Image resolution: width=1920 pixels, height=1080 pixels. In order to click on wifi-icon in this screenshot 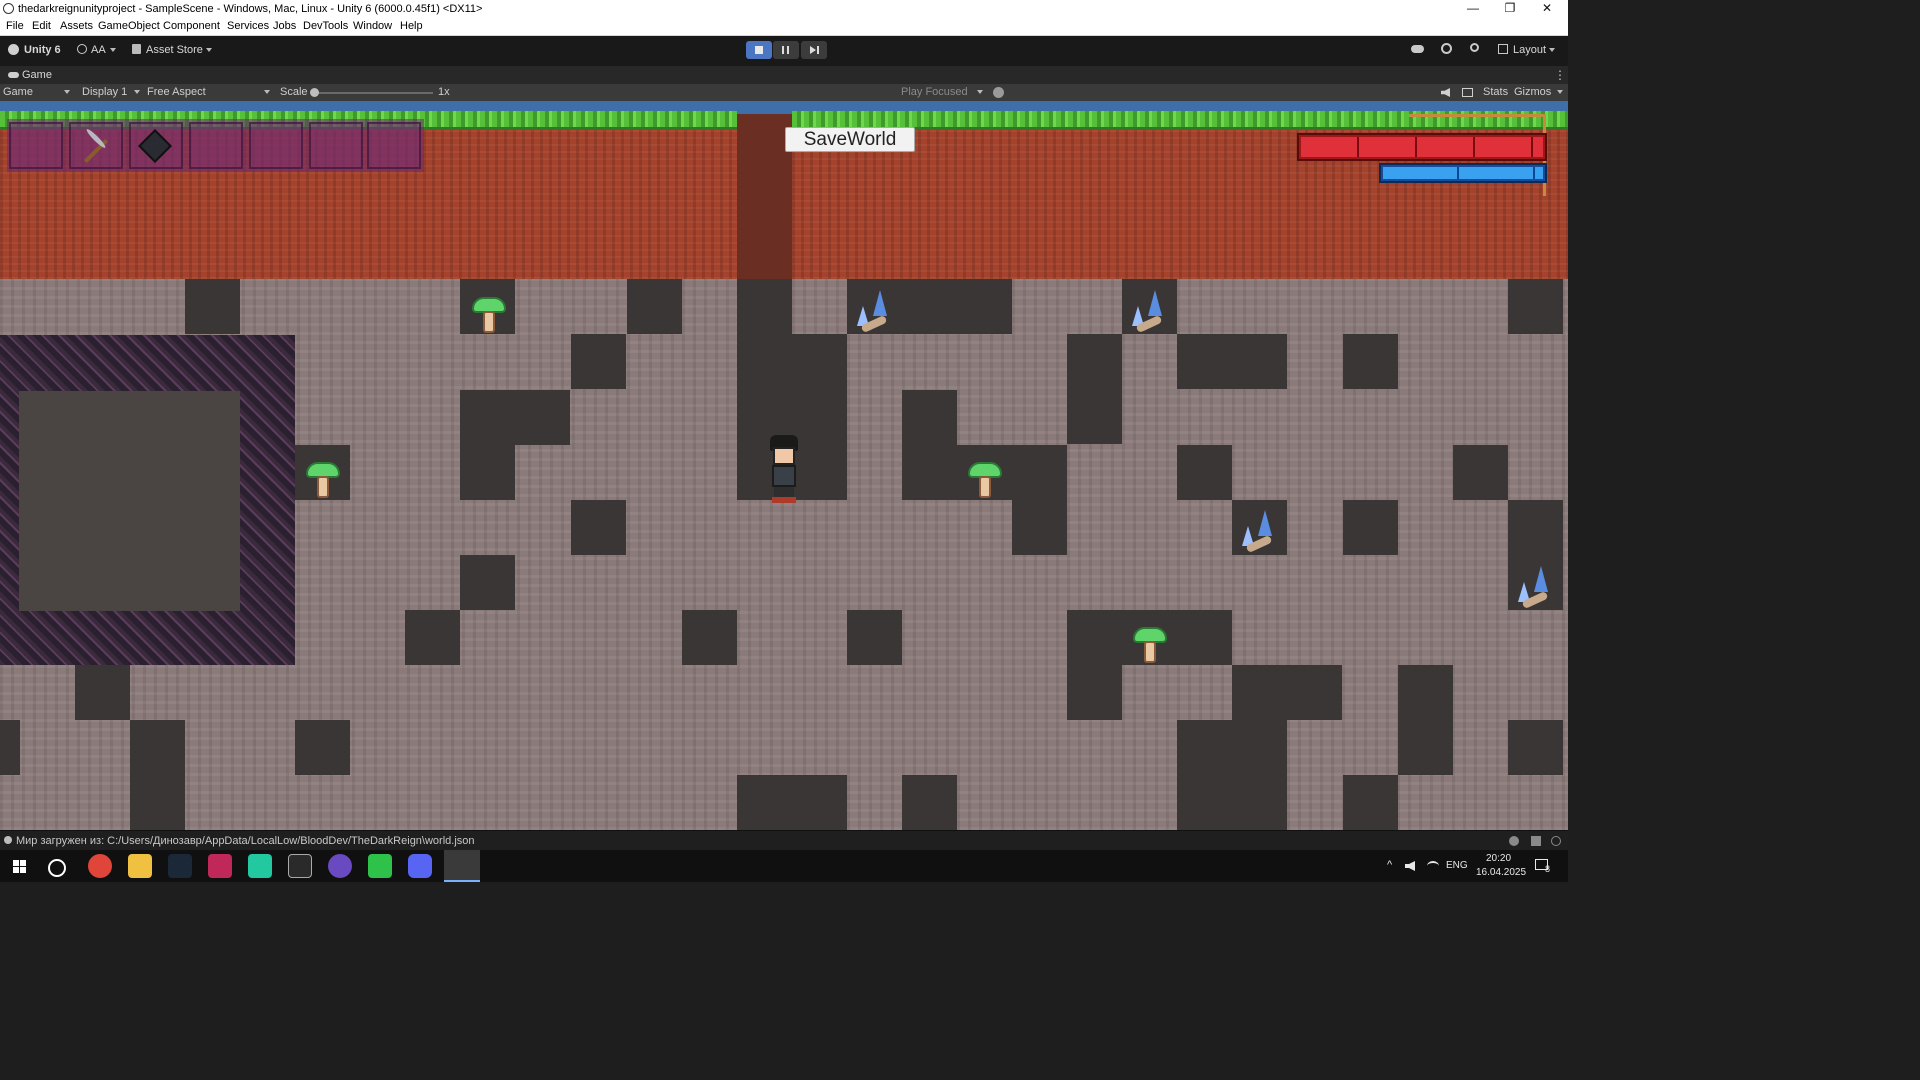, I will do `click(1433, 866)`.